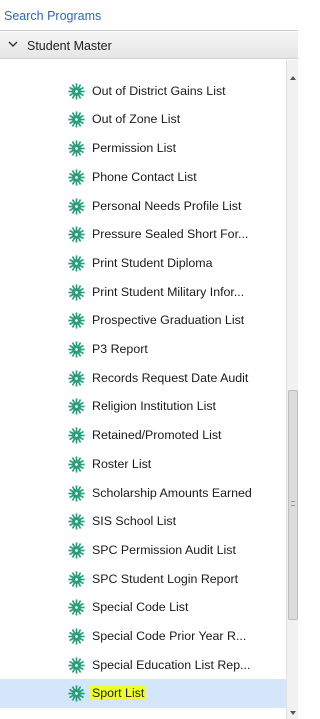 The width and height of the screenshot is (320, 719). What do you see at coordinates (167, 205) in the screenshot?
I see `list-item-label: Personal Needs Profile List` at bounding box center [167, 205].